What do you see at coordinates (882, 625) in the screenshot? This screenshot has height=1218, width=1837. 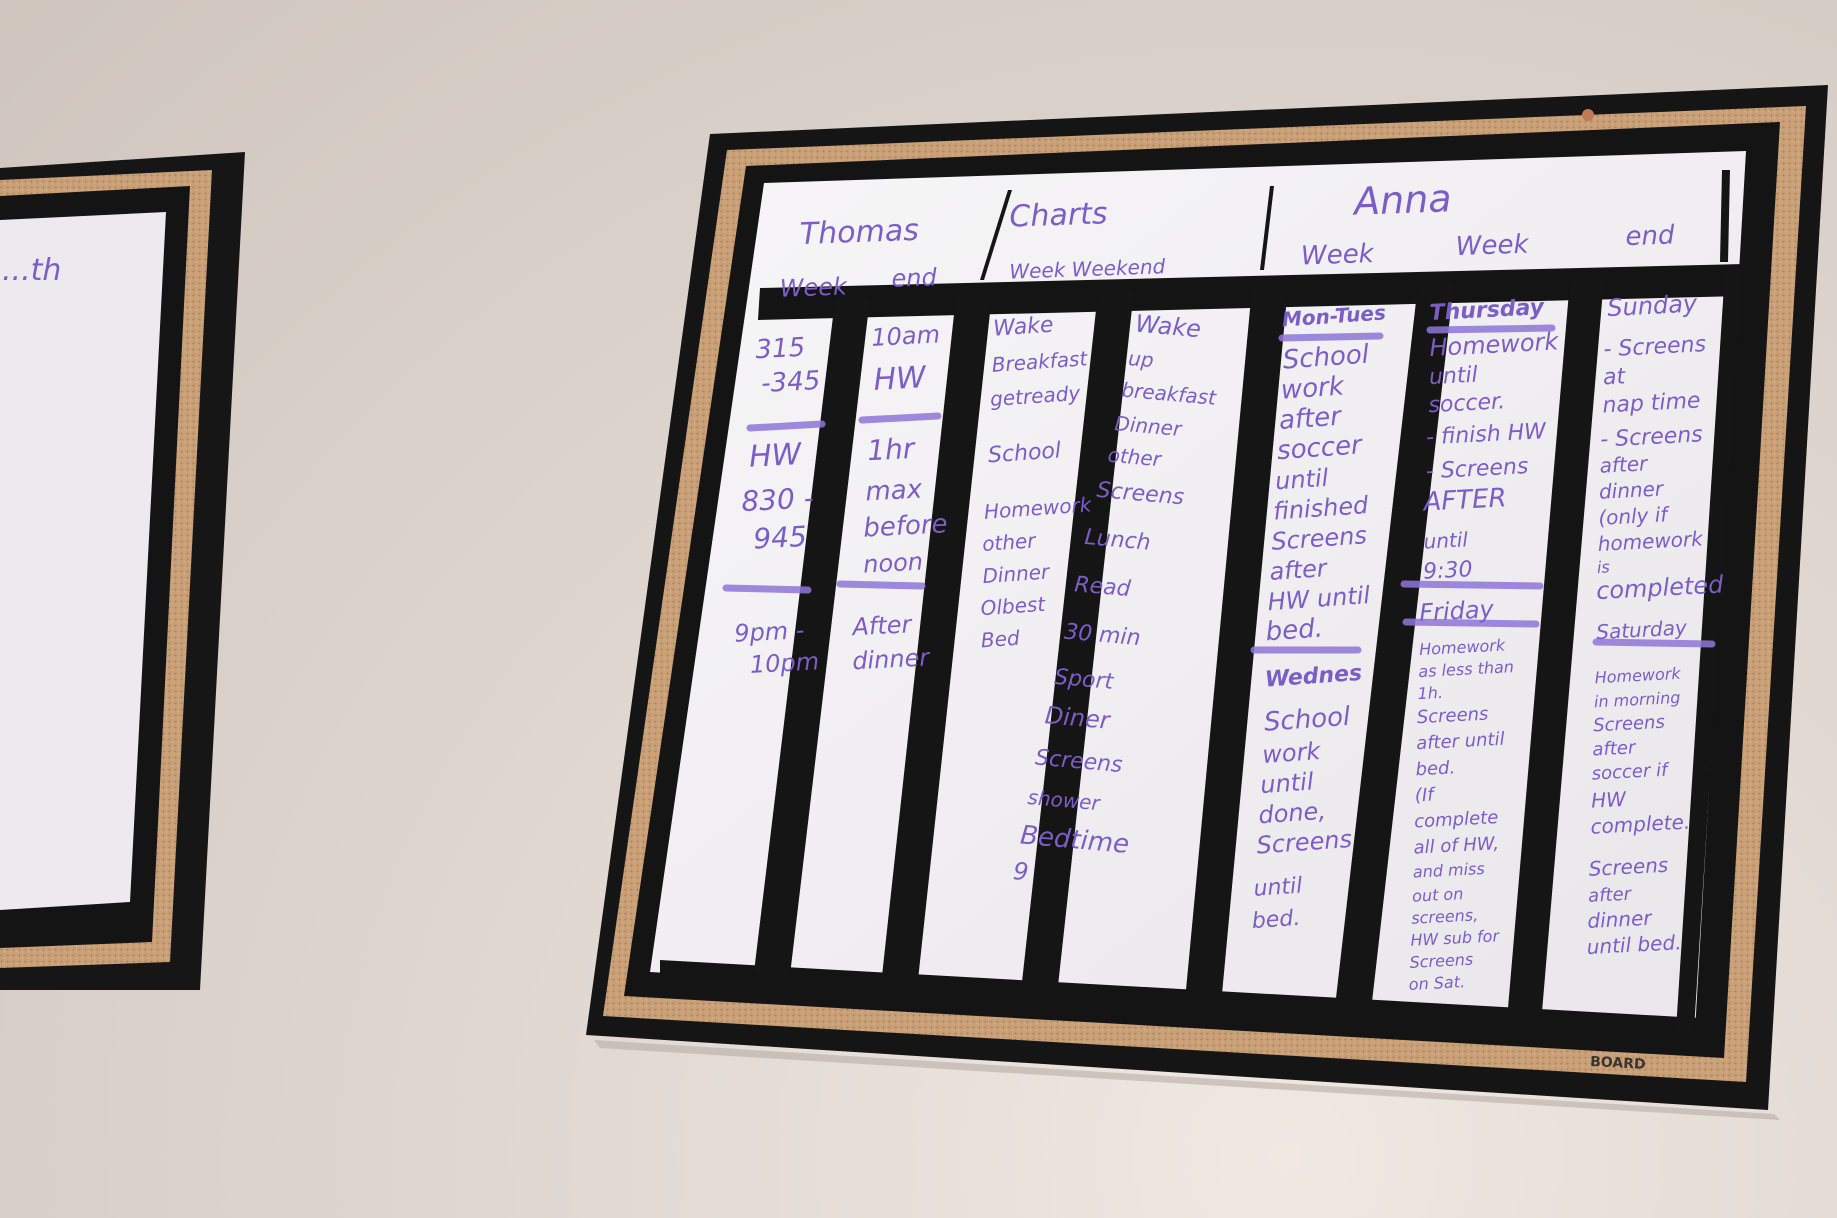 I see `col2-line: After` at bounding box center [882, 625].